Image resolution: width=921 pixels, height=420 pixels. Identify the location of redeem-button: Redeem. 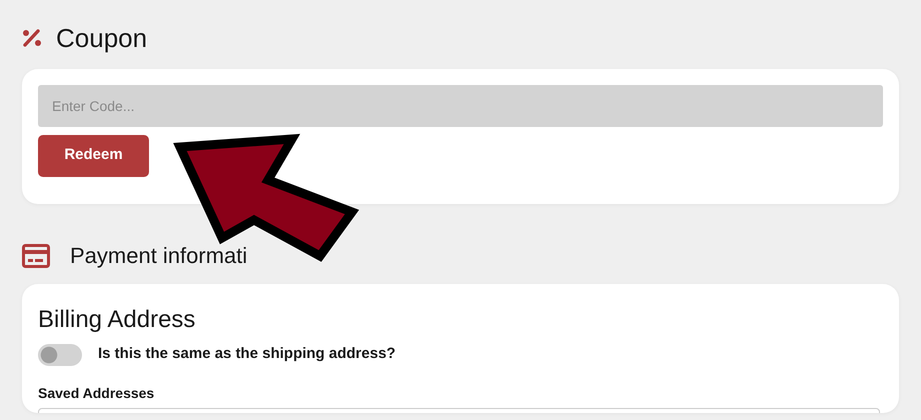
(93, 155).